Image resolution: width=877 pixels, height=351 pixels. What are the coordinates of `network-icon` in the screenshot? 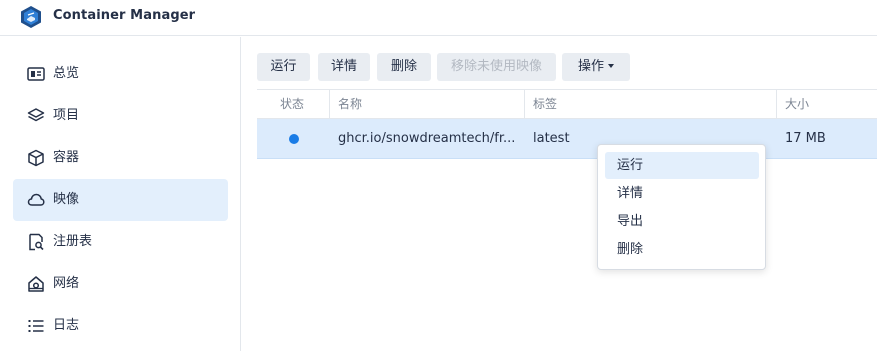 It's located at (36, 284).